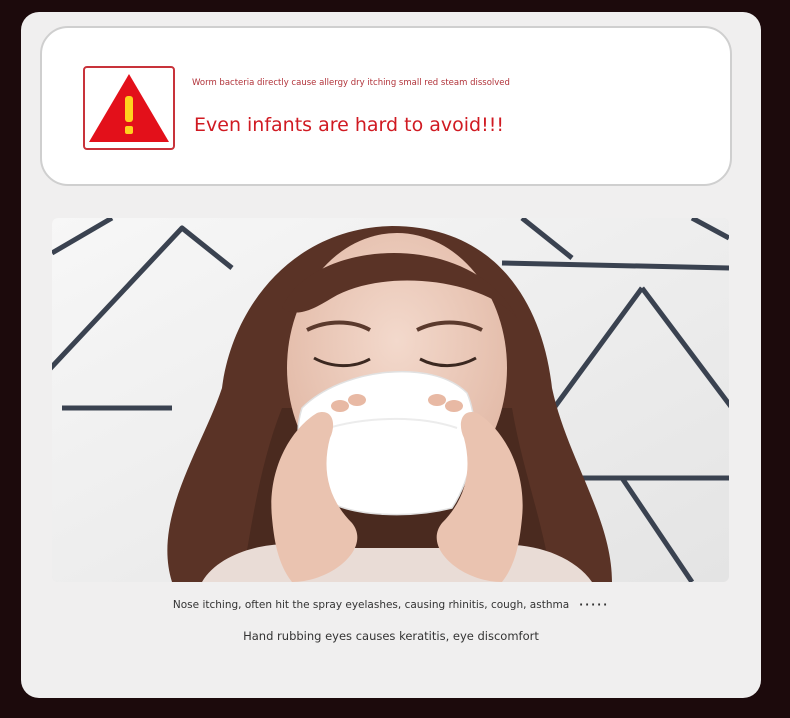 The width and height of the screenshot is (790, 718). I want to click on warning-title: Even infants are hard to avoid!!!, so click(349, 125).